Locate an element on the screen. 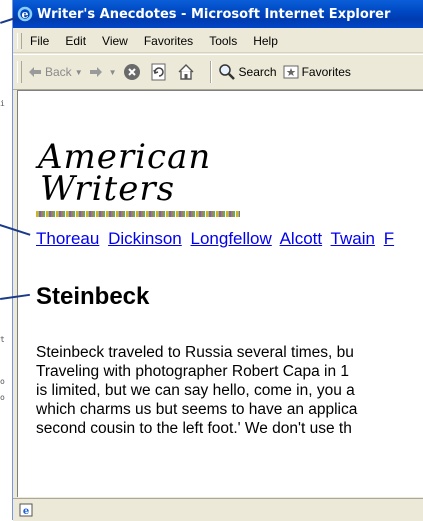 The width and height of the screenshot is (423, 521). favorites-label: Favorites is located at coordinates (326, 72).